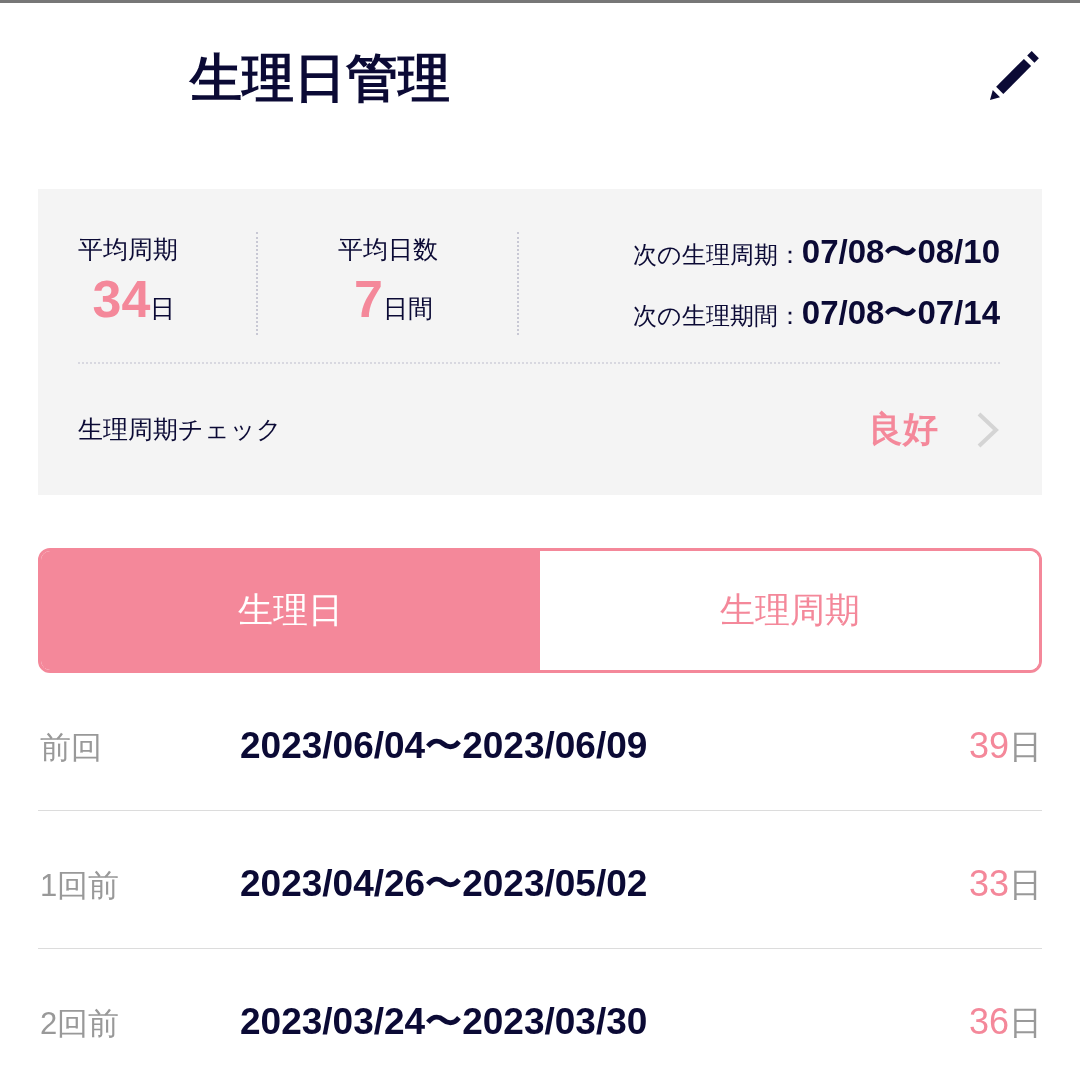  I want to click on check-result: 良好, so click(903, 429).